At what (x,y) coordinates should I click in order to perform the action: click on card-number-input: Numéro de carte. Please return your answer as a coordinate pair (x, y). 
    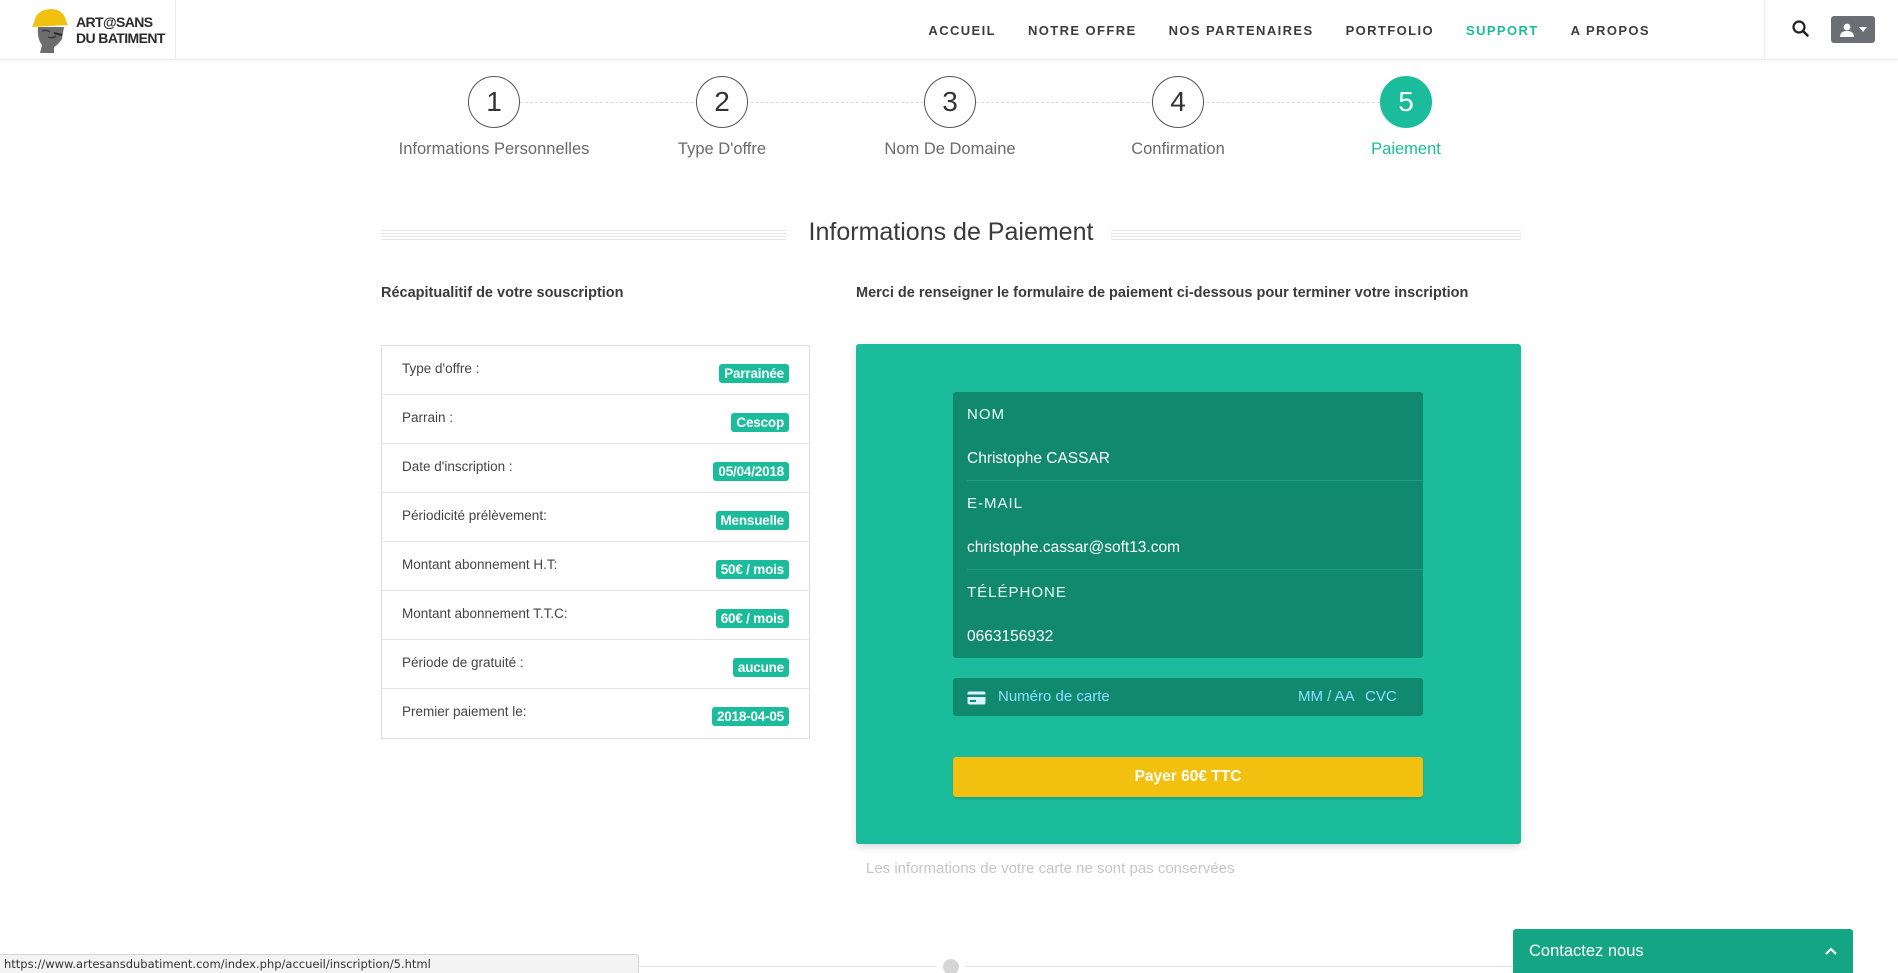
    Looking at the image, I should click on (1054, 696).